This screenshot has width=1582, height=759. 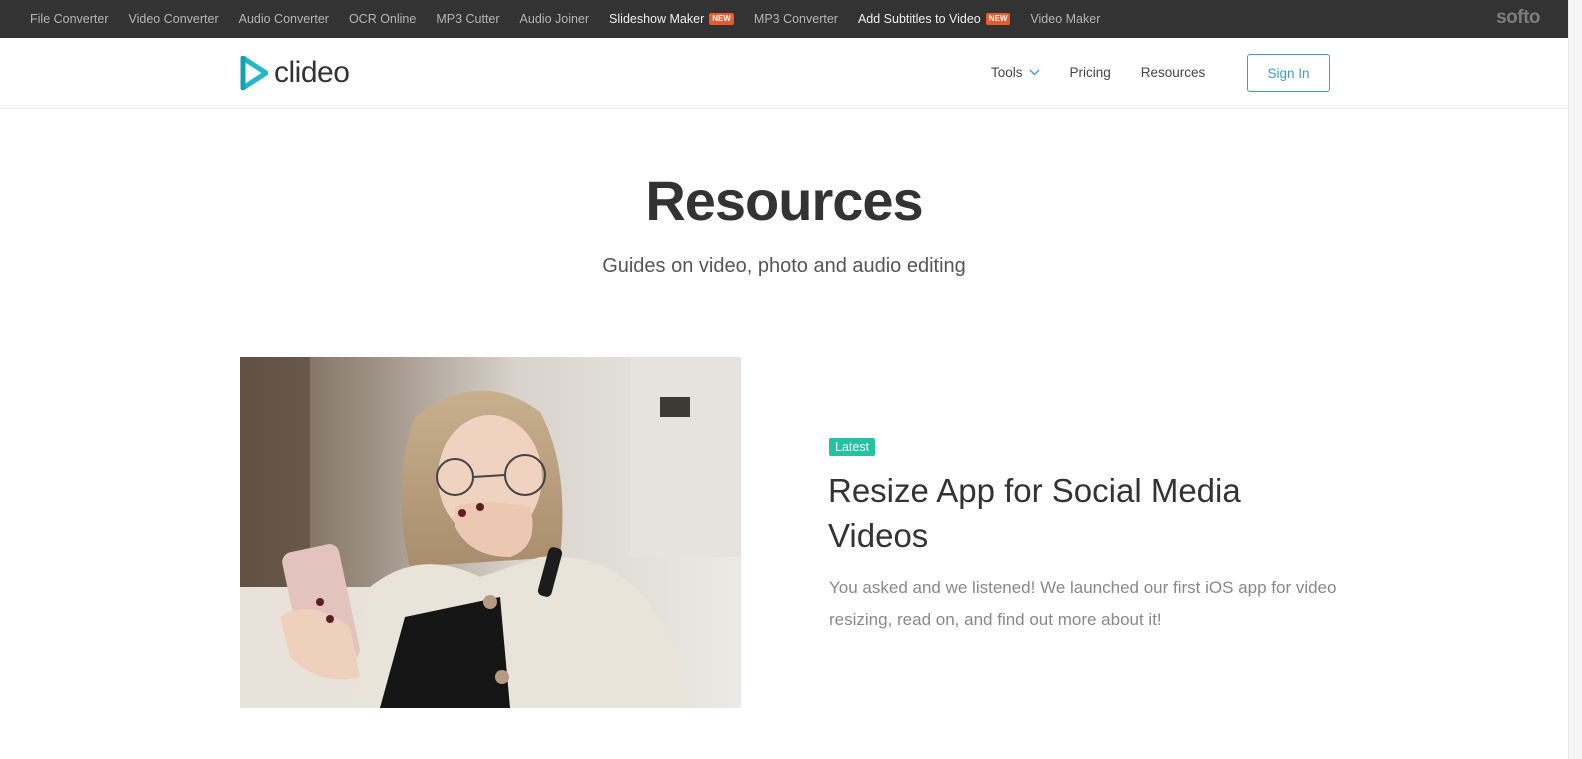 I want to click on link-label: Audio Joiner, so click(x=554, y=19).